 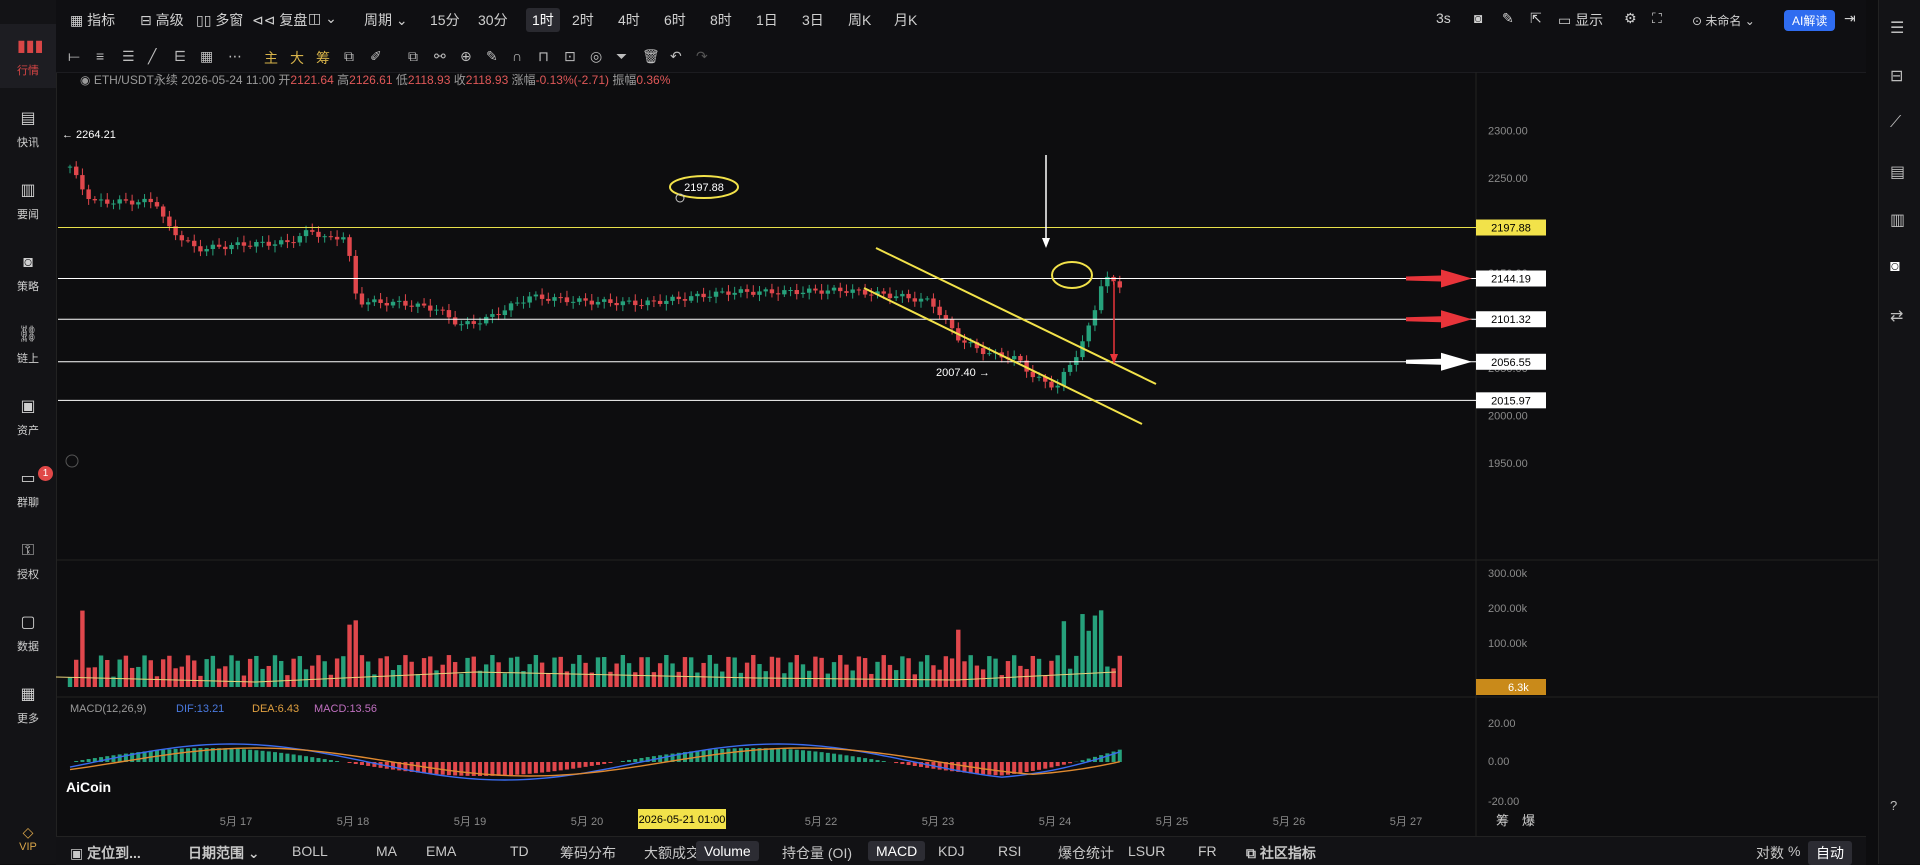 I want to click on advanced-button: ⊟ 高级, so click(x=162, y=20).